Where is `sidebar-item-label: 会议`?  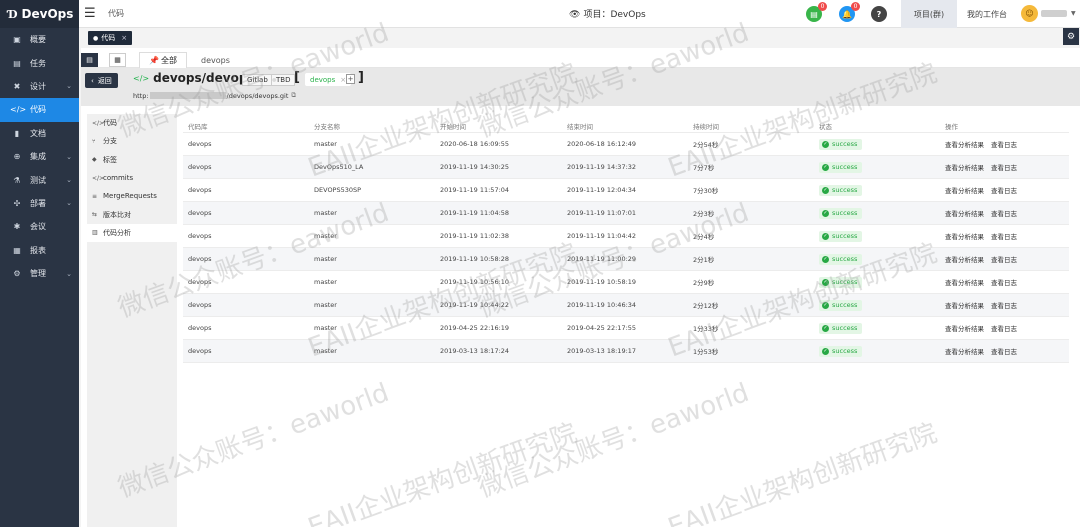 sidebar-item-label: 会议 is located at coordinates (38, 227).